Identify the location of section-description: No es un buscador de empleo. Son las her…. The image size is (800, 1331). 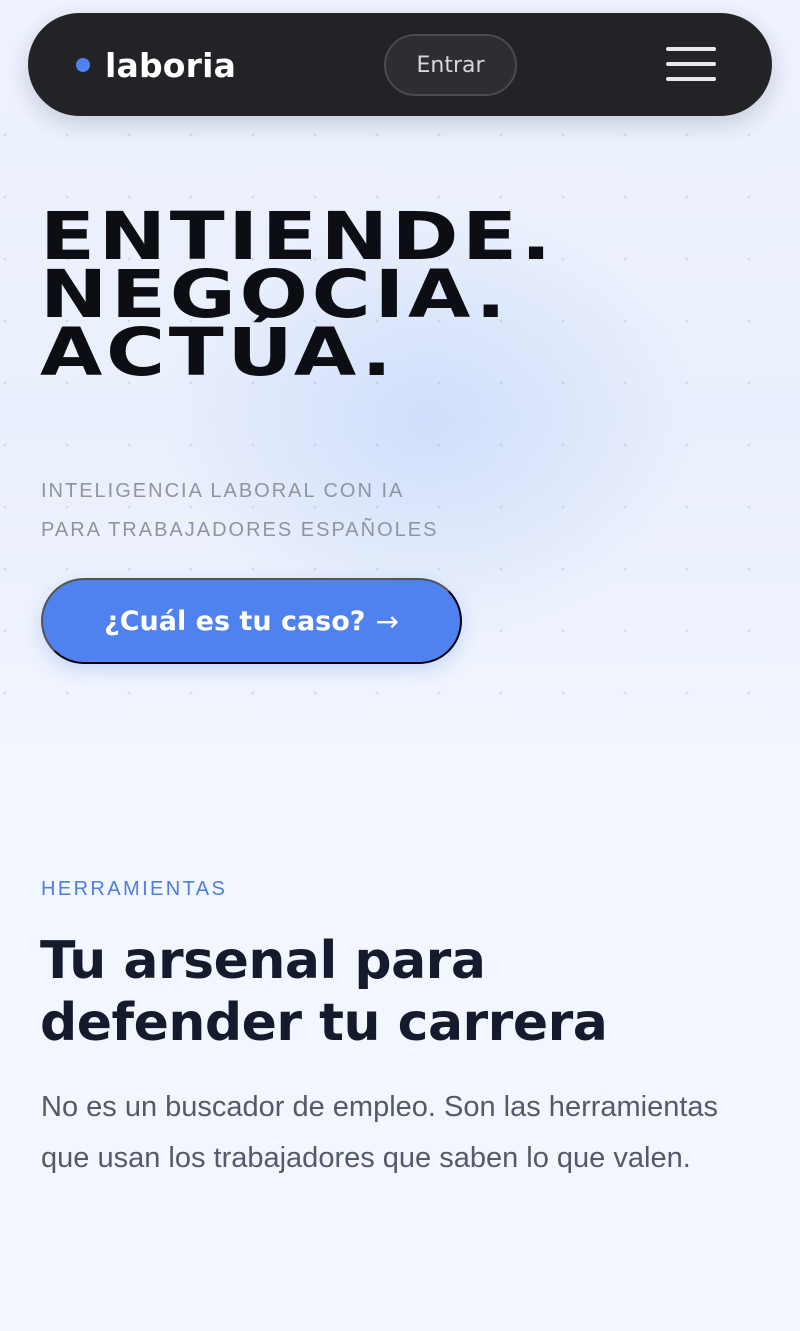
(380, 1132).